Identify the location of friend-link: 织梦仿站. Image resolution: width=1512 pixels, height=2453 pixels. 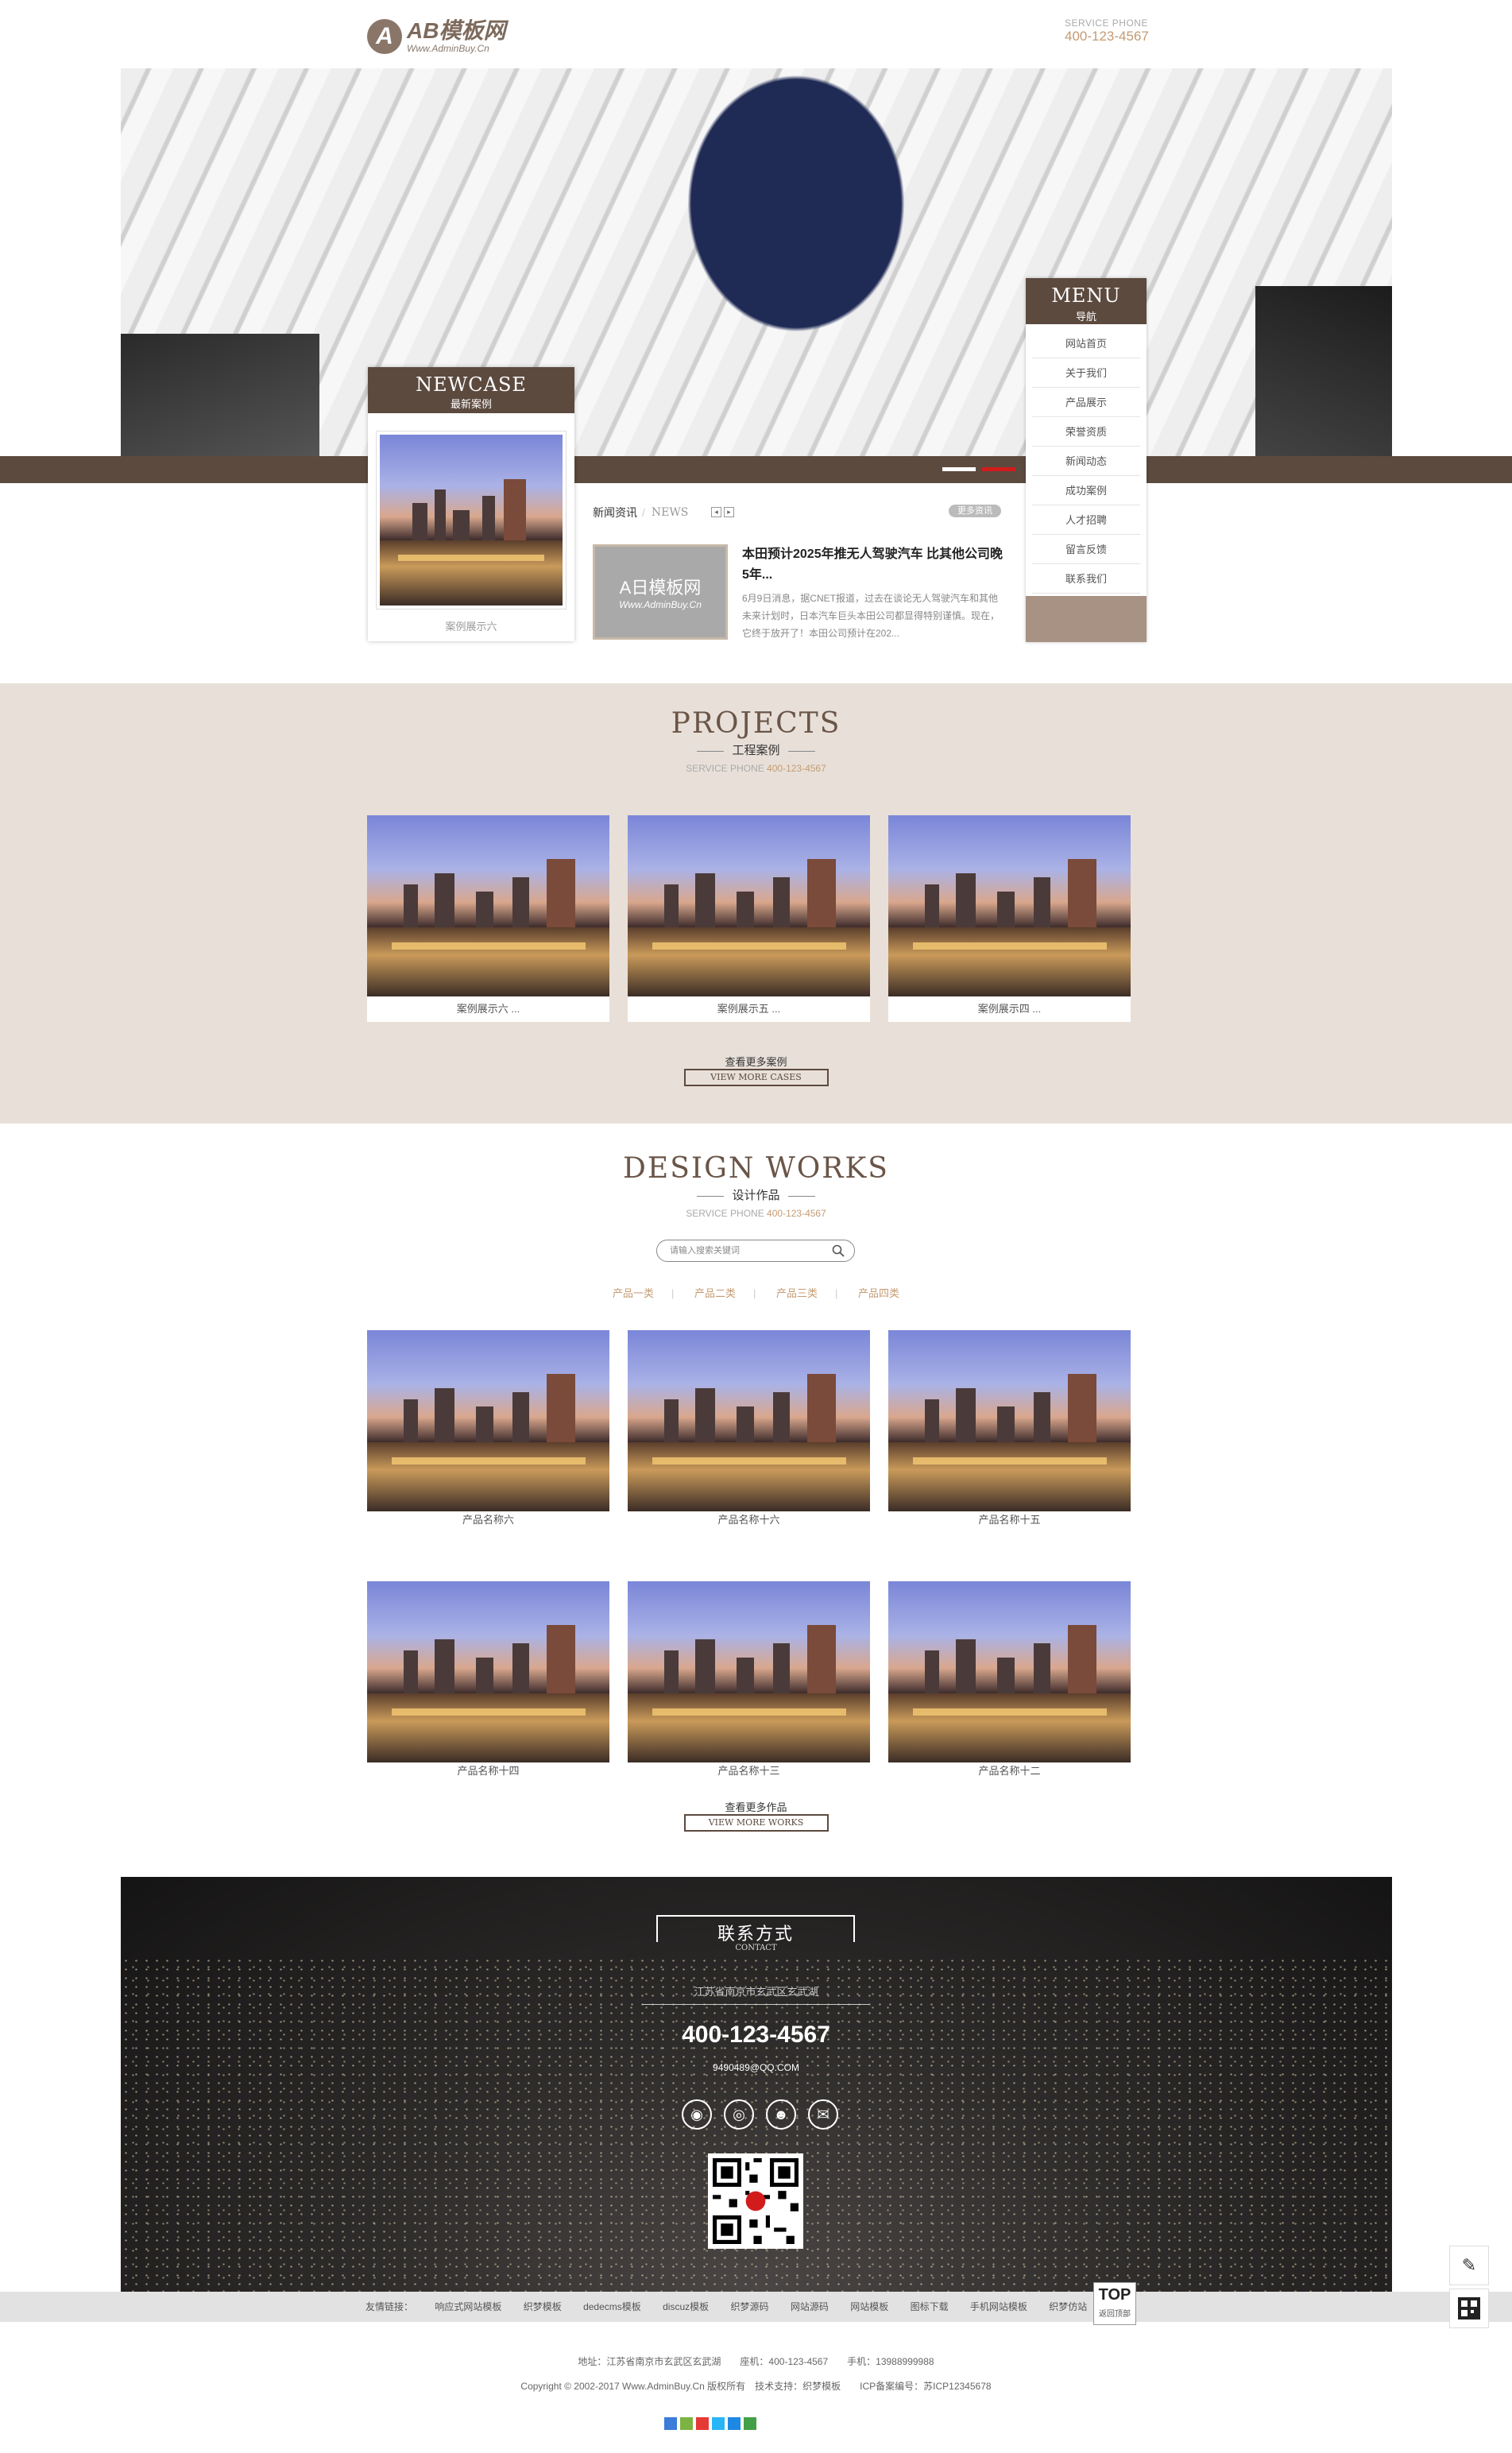
(1068, 2306).